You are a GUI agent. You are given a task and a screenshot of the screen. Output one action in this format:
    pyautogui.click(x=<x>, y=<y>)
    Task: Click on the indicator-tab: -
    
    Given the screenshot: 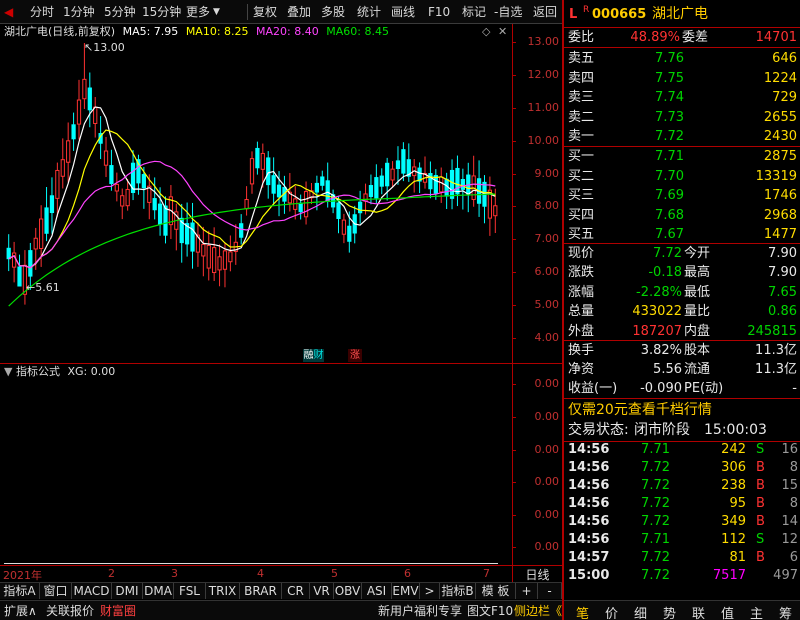 What is the action you would take?
    pyautogui.click(x=550, y=591)
    